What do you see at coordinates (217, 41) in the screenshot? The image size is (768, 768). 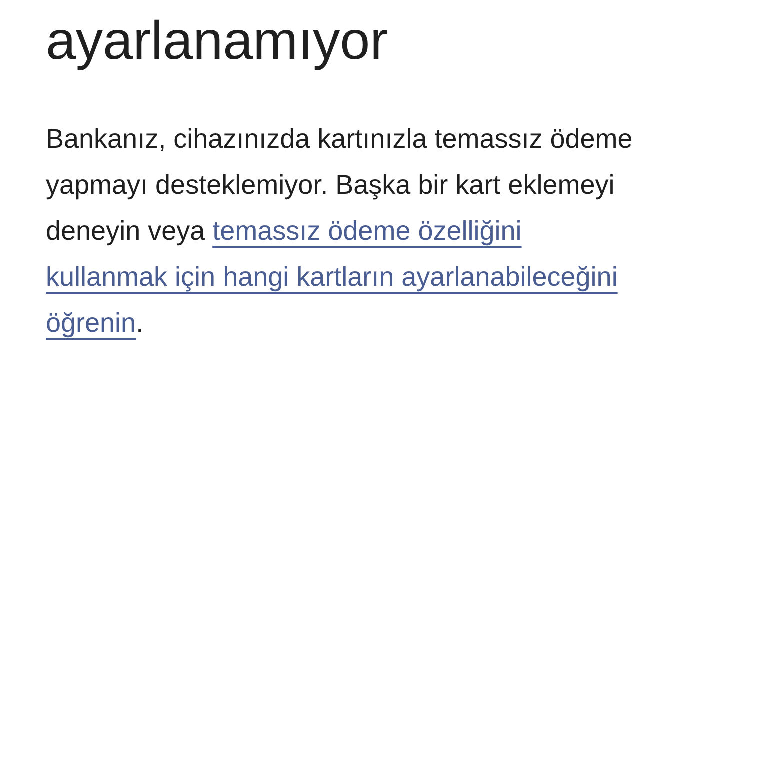 I see `page-title: ayarlanamıyor` at bounding box center [217, 41].